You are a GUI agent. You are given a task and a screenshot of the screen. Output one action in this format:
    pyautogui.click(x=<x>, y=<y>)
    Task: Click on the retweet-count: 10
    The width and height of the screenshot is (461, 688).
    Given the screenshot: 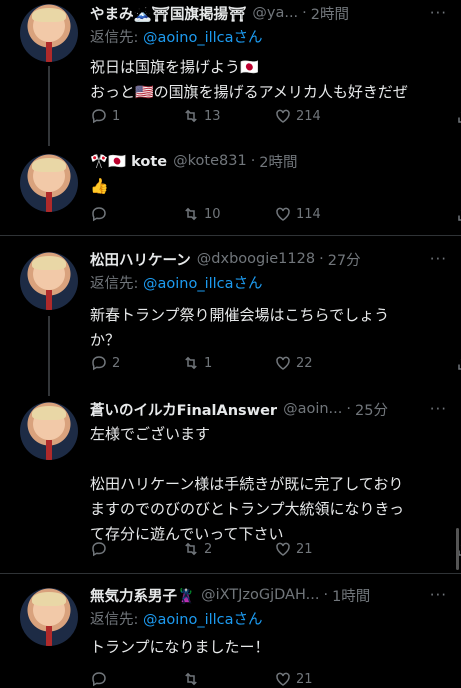 What is the action you would take?
    pyautogui.click(x=212, y=214)
    